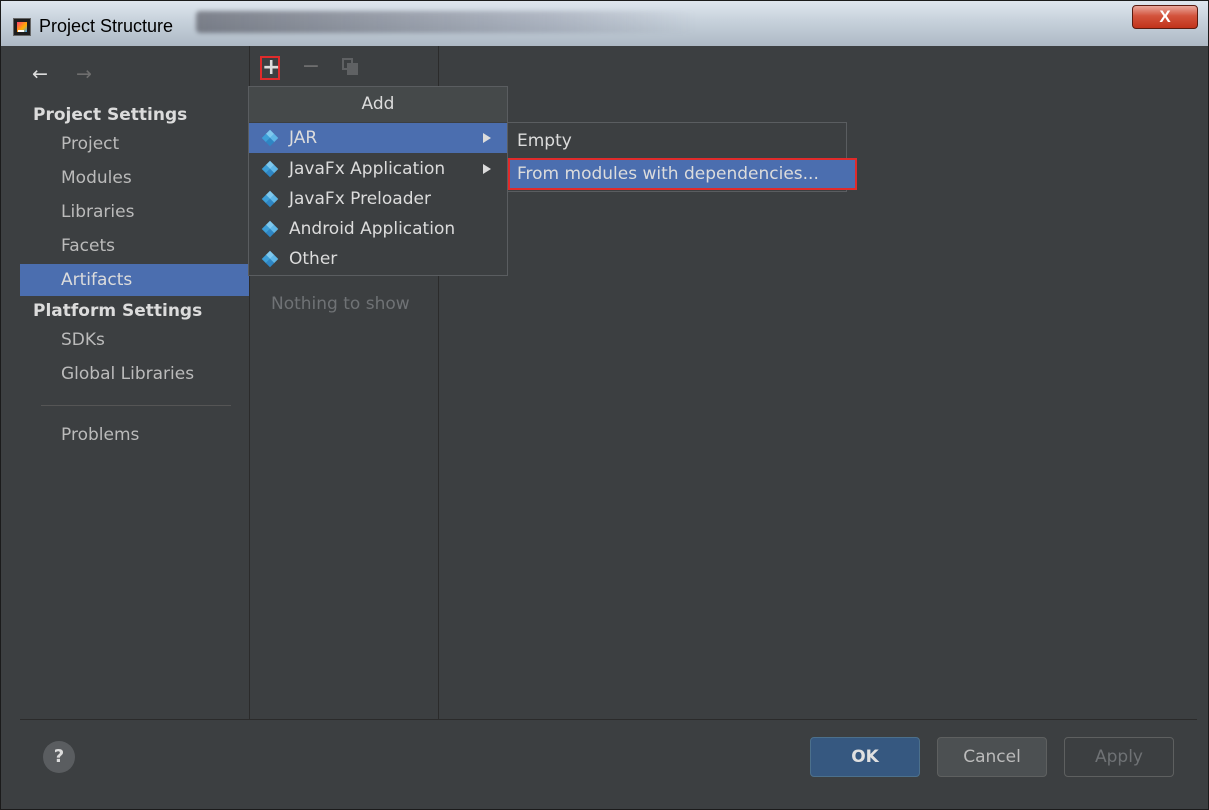 The width and height of the screenshot is (1209, 810). Describe the element at coordinates (608, 755) in the screenshot. I see `dialog-footer: ? OK Cancel Apply` at that location.